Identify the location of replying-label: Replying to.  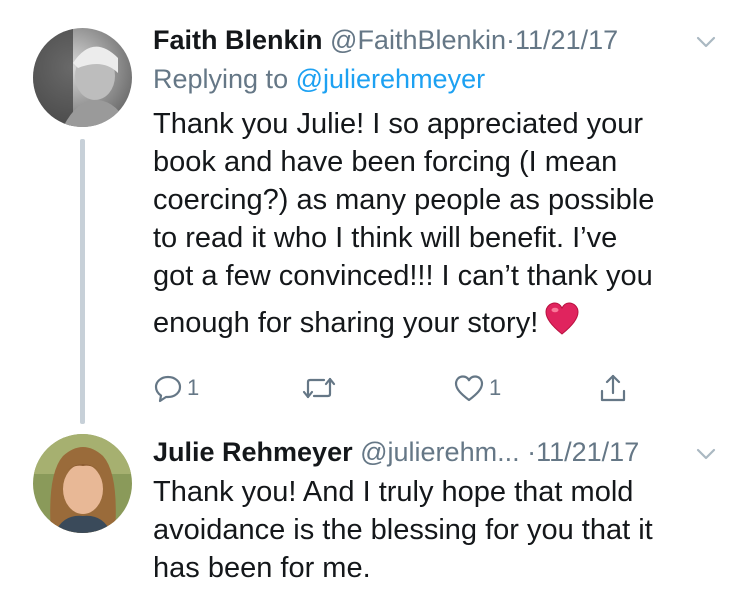
(221, 79).